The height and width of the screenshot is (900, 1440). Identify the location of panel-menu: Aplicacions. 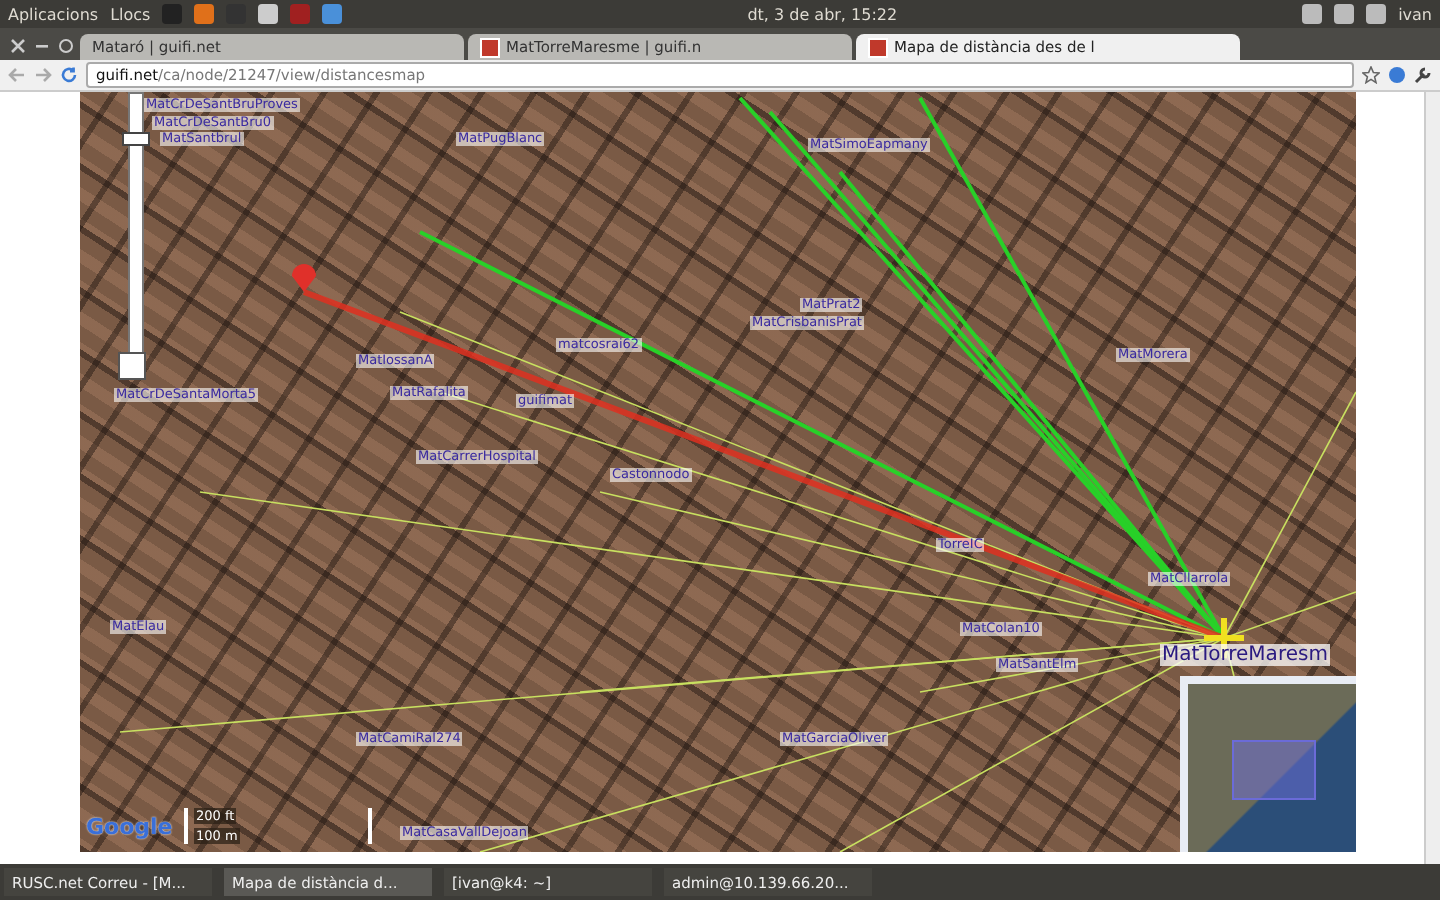
(53, 14).